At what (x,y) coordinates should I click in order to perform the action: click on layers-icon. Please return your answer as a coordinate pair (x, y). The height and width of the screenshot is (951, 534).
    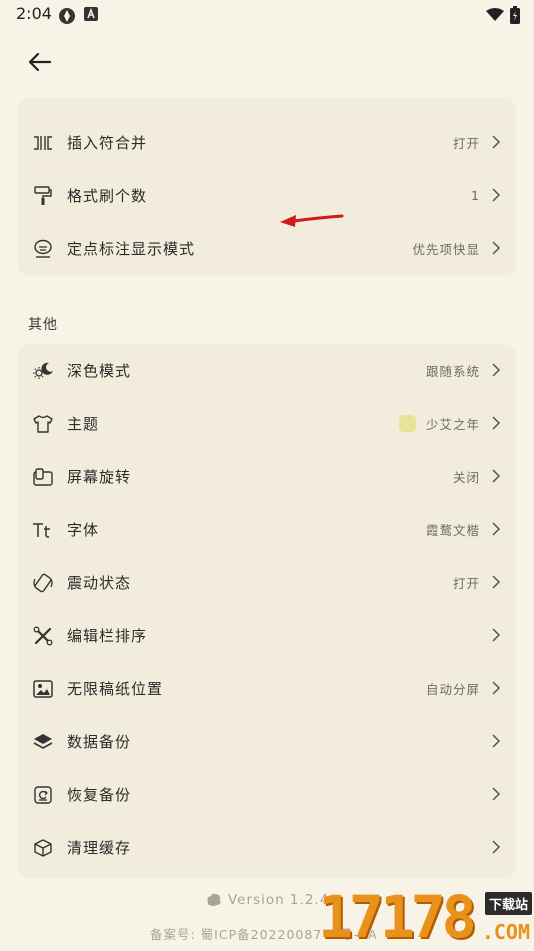
    Looking at the image, I should click on (43, 742).